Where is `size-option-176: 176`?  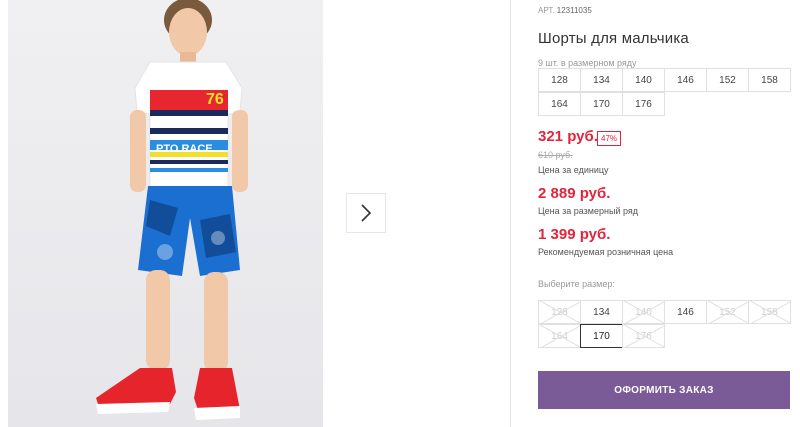 size-option-176: 176 is located at coordinates (643, 336).